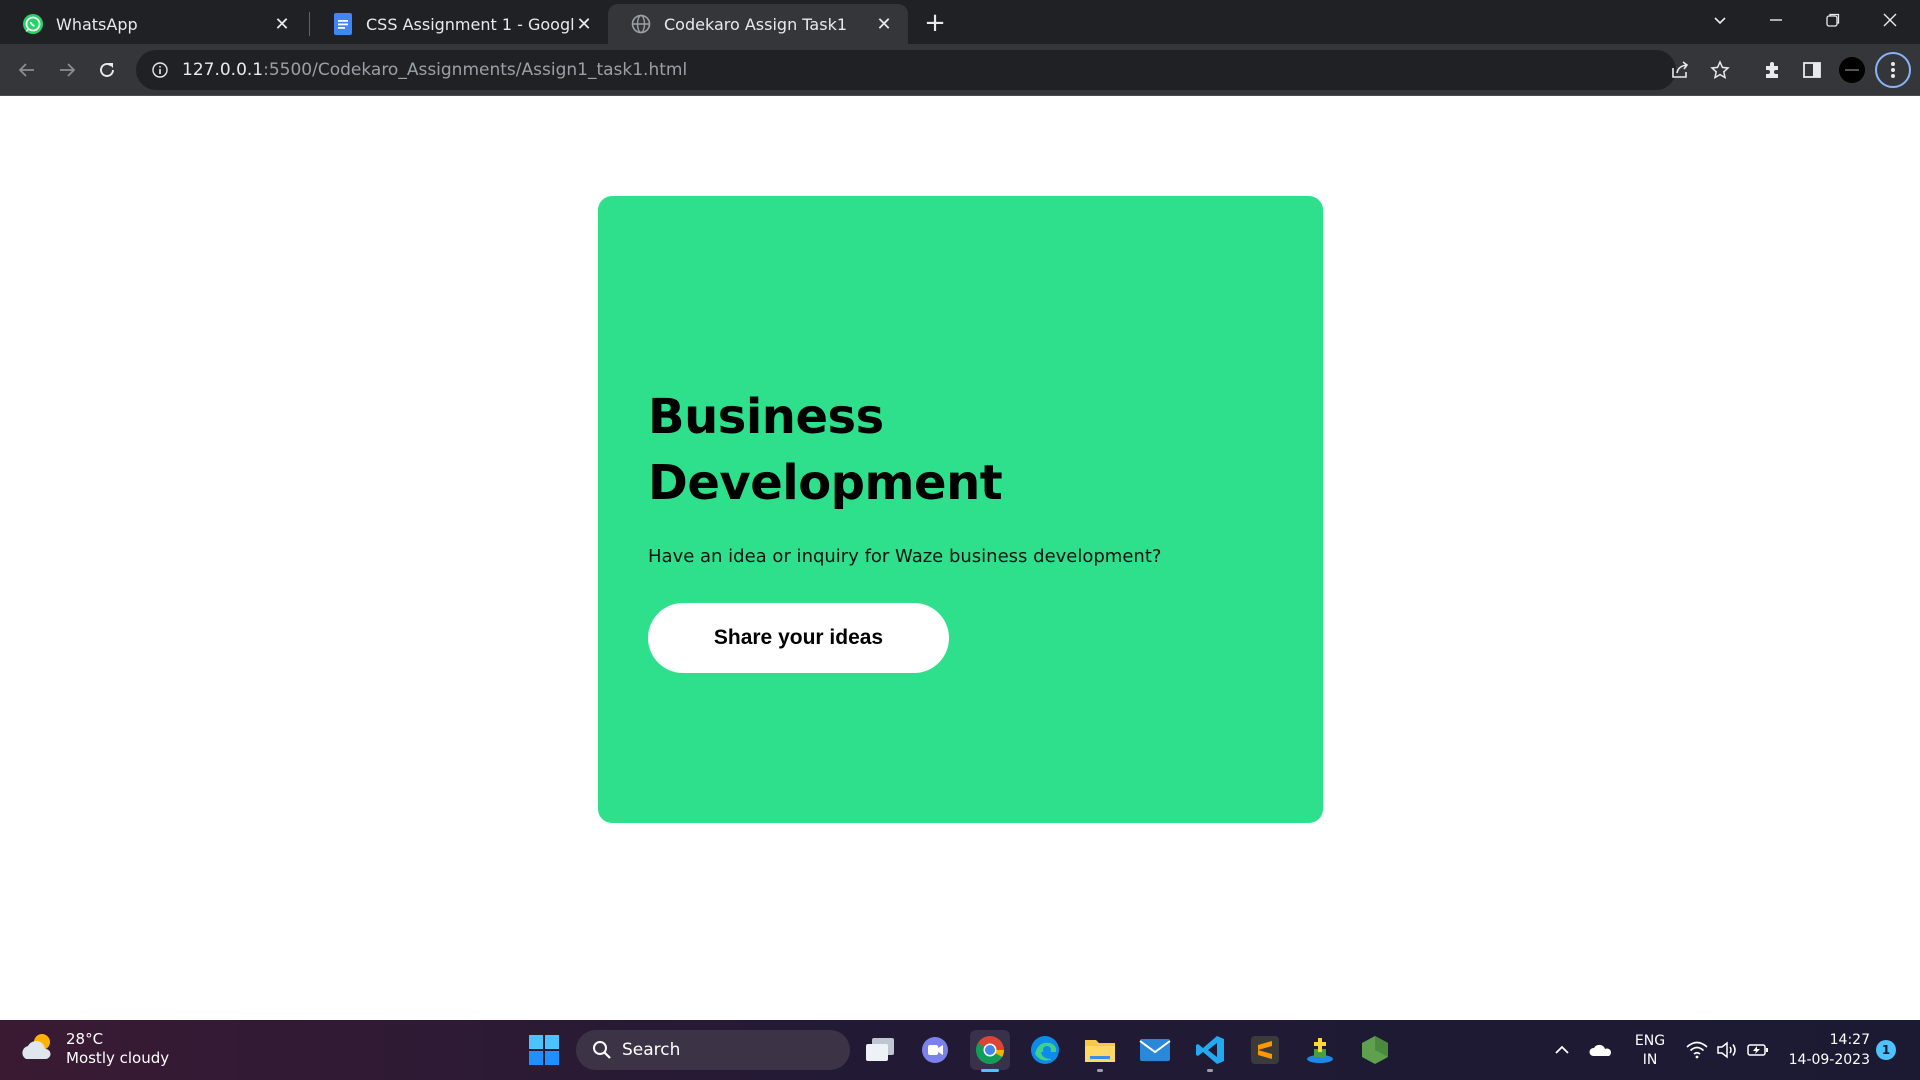 The image size is (1920, 1080). I want to click on active-app-indicator, so click(990, 1070).